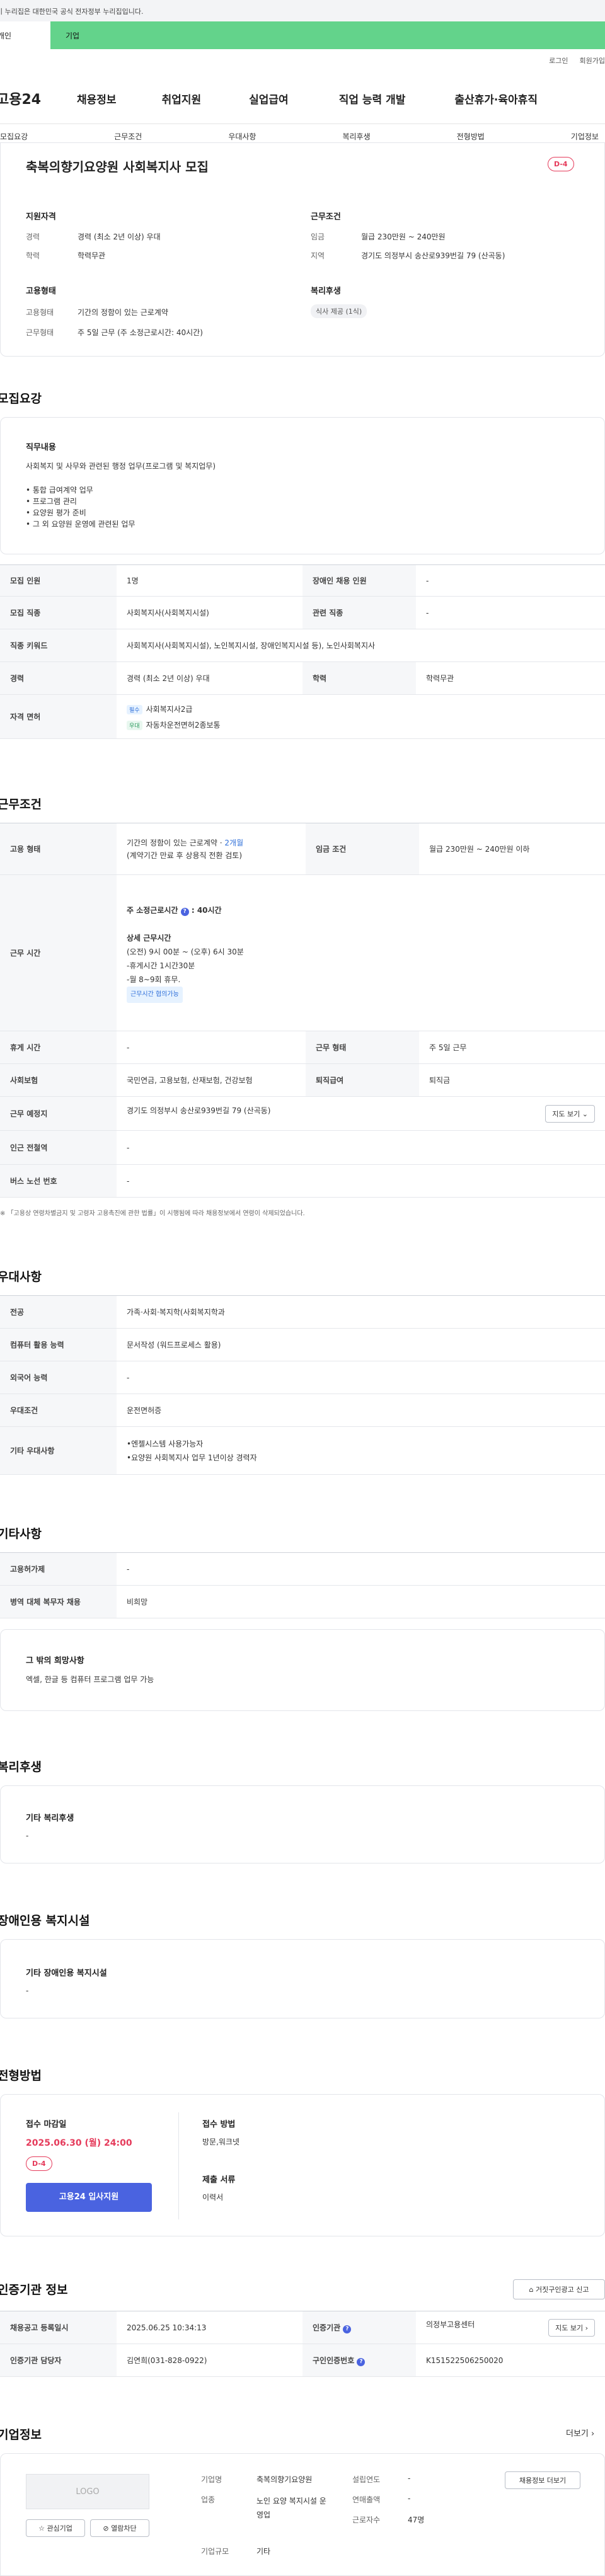  Describe the element at coordinates (373, 99) in the screenshot. I see `gnb-training: 직업 능력 개발` at that location.